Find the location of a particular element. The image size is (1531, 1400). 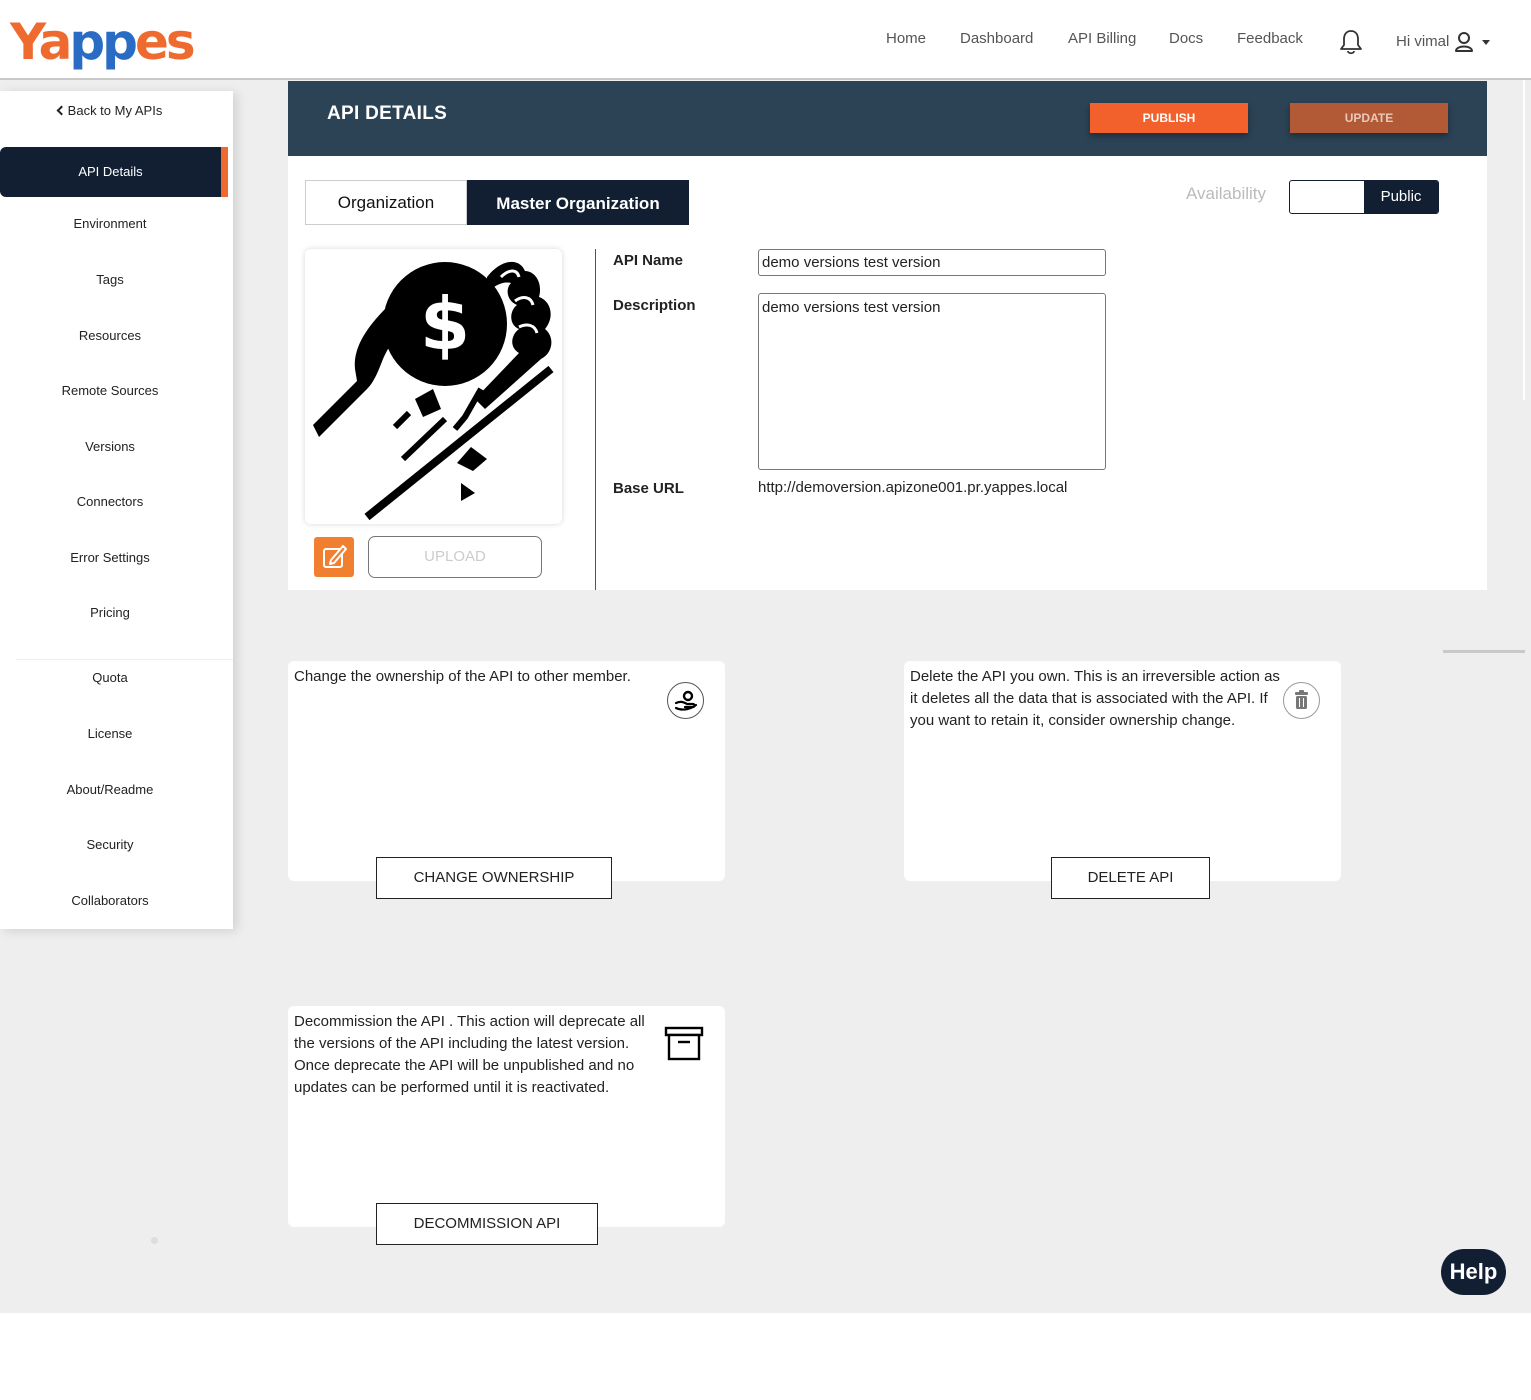

sidebar-item-about-readme: About/Readme is located at coordinates (110, 790).